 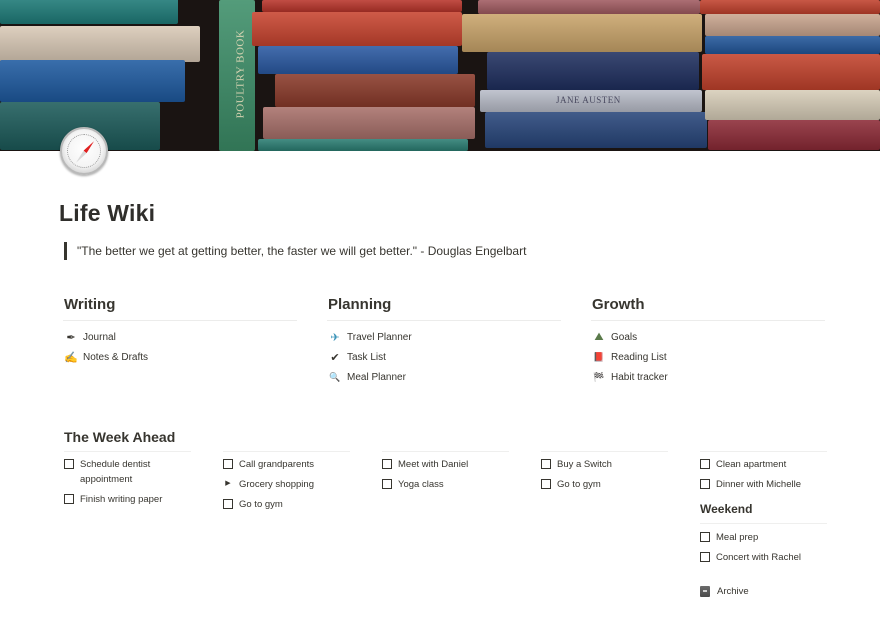 I want to click on section-writing: Writing ✒ Journal ✍ Notes & Drafts, so click(x=180, y=330).